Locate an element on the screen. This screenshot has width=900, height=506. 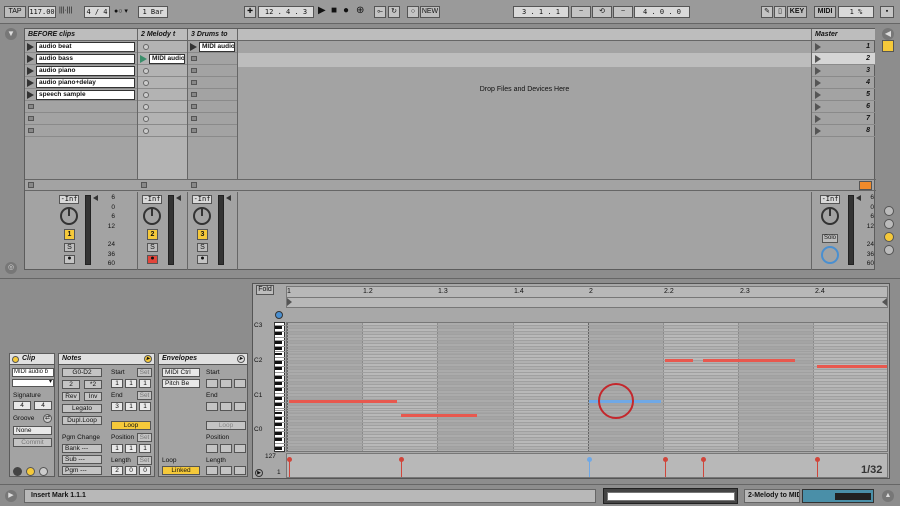
sig-denominator: 4 is located at coordinates (43, 405).